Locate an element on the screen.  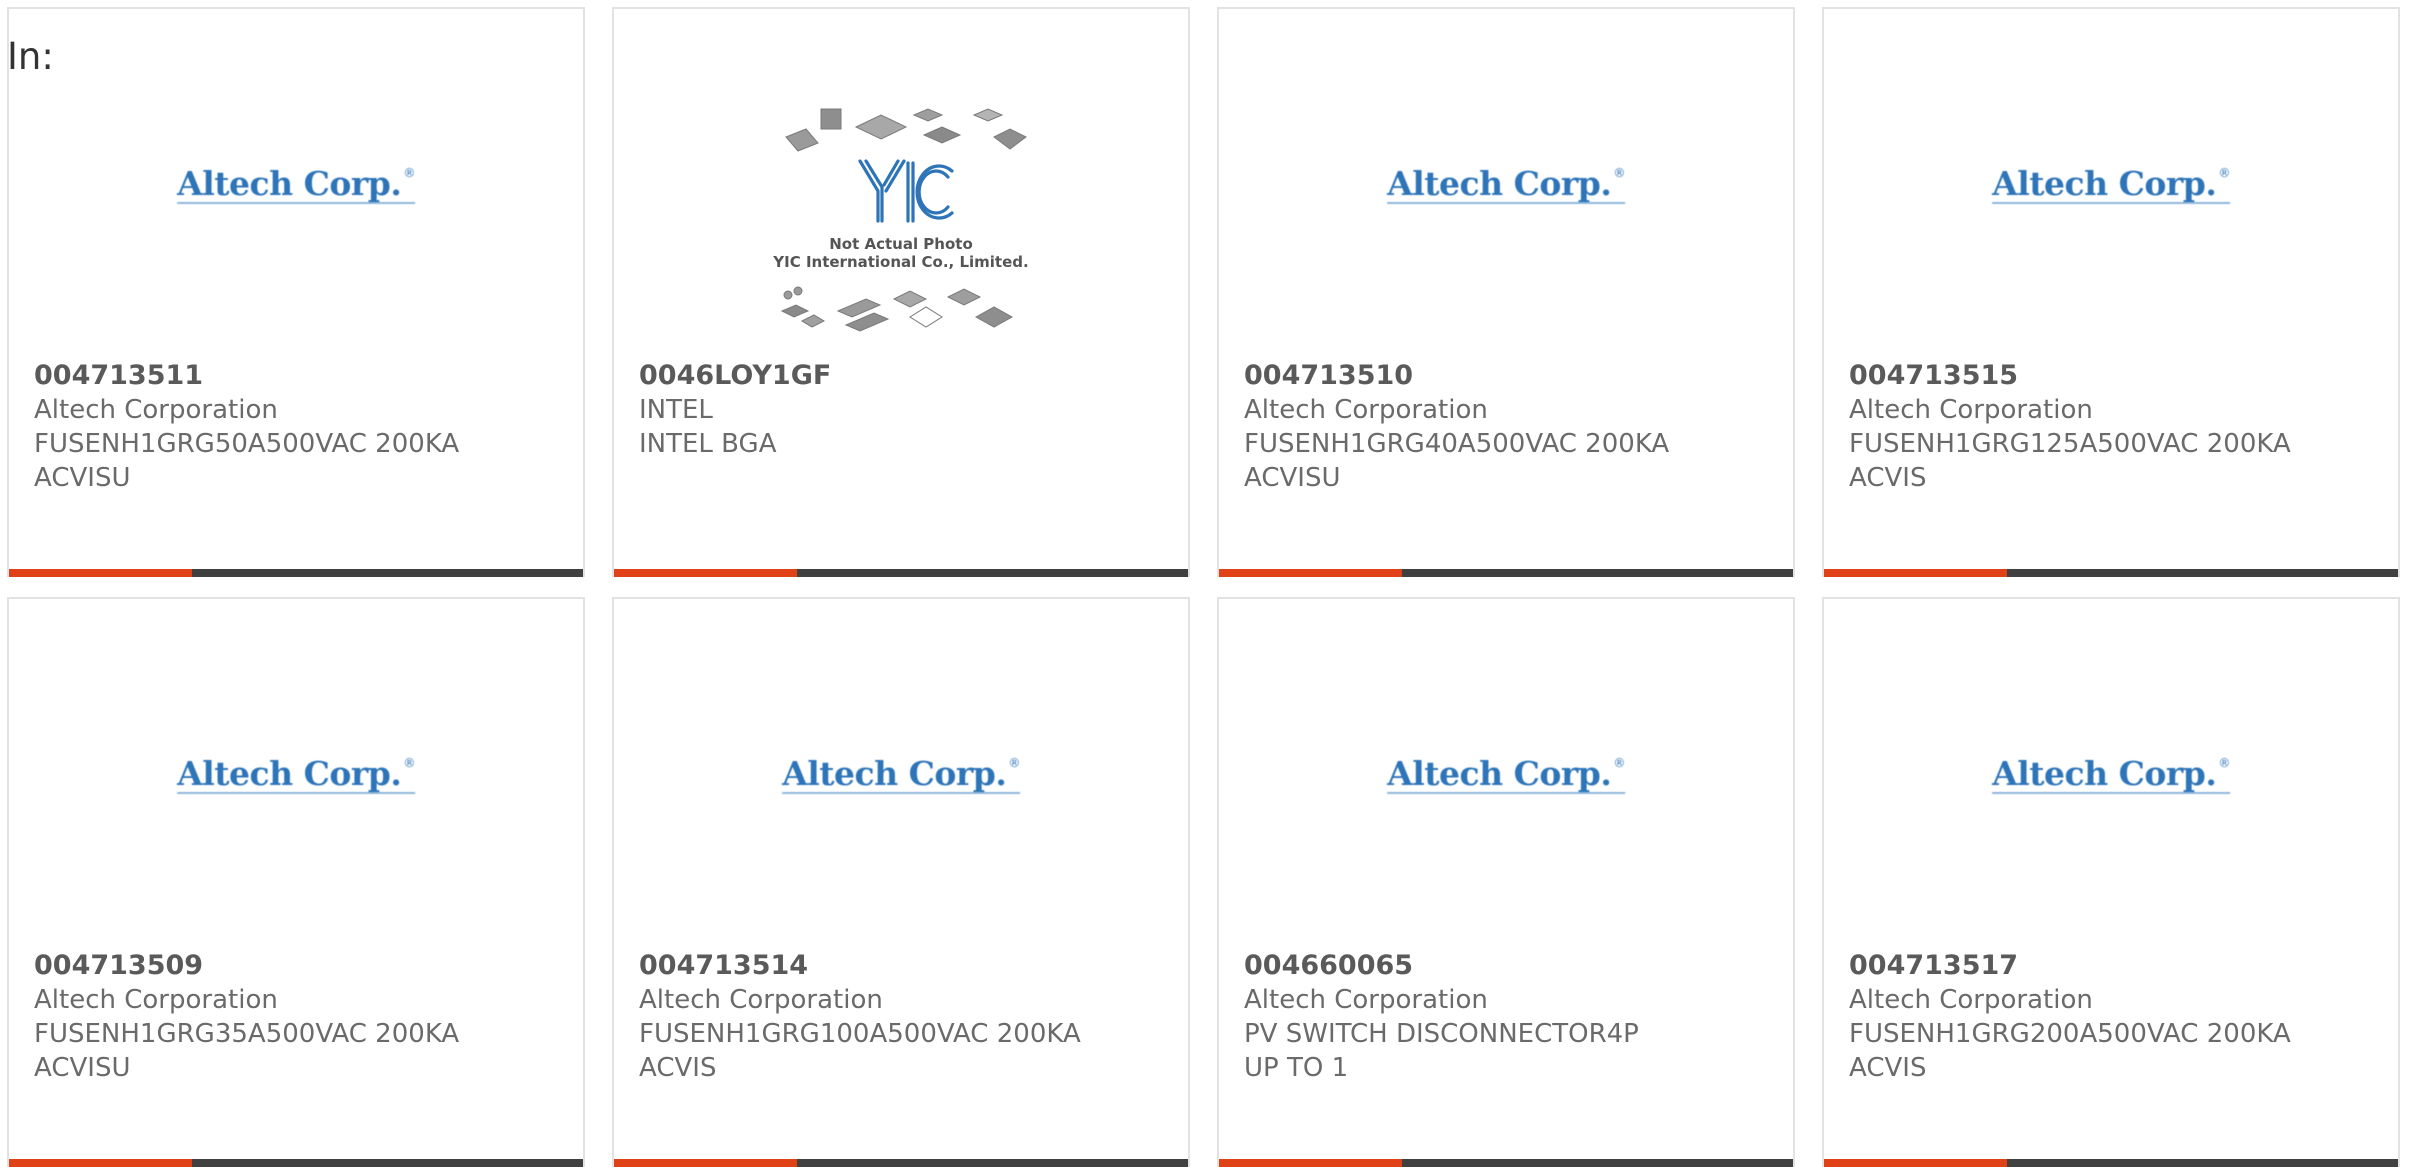
part-number: 004713510 is located at coordinates (1508, 376).